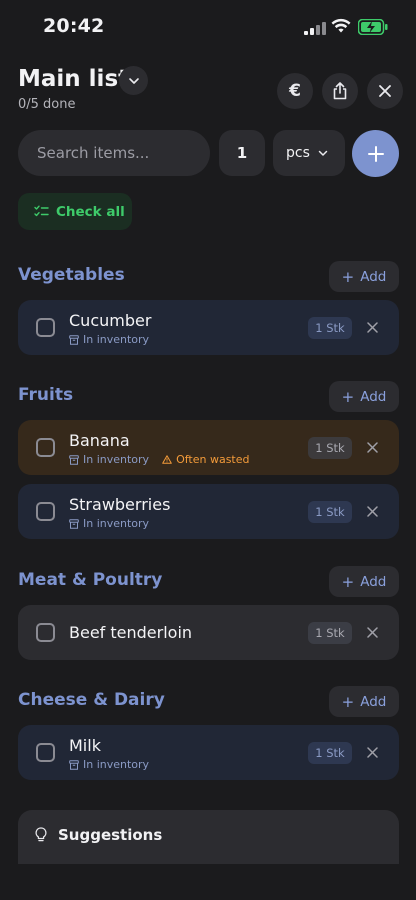 The height and width of the screenshot is (900, 416). Describe the element at coordinates (298, 153) in the screenshot. I see `unit-label: pcs` at that location.